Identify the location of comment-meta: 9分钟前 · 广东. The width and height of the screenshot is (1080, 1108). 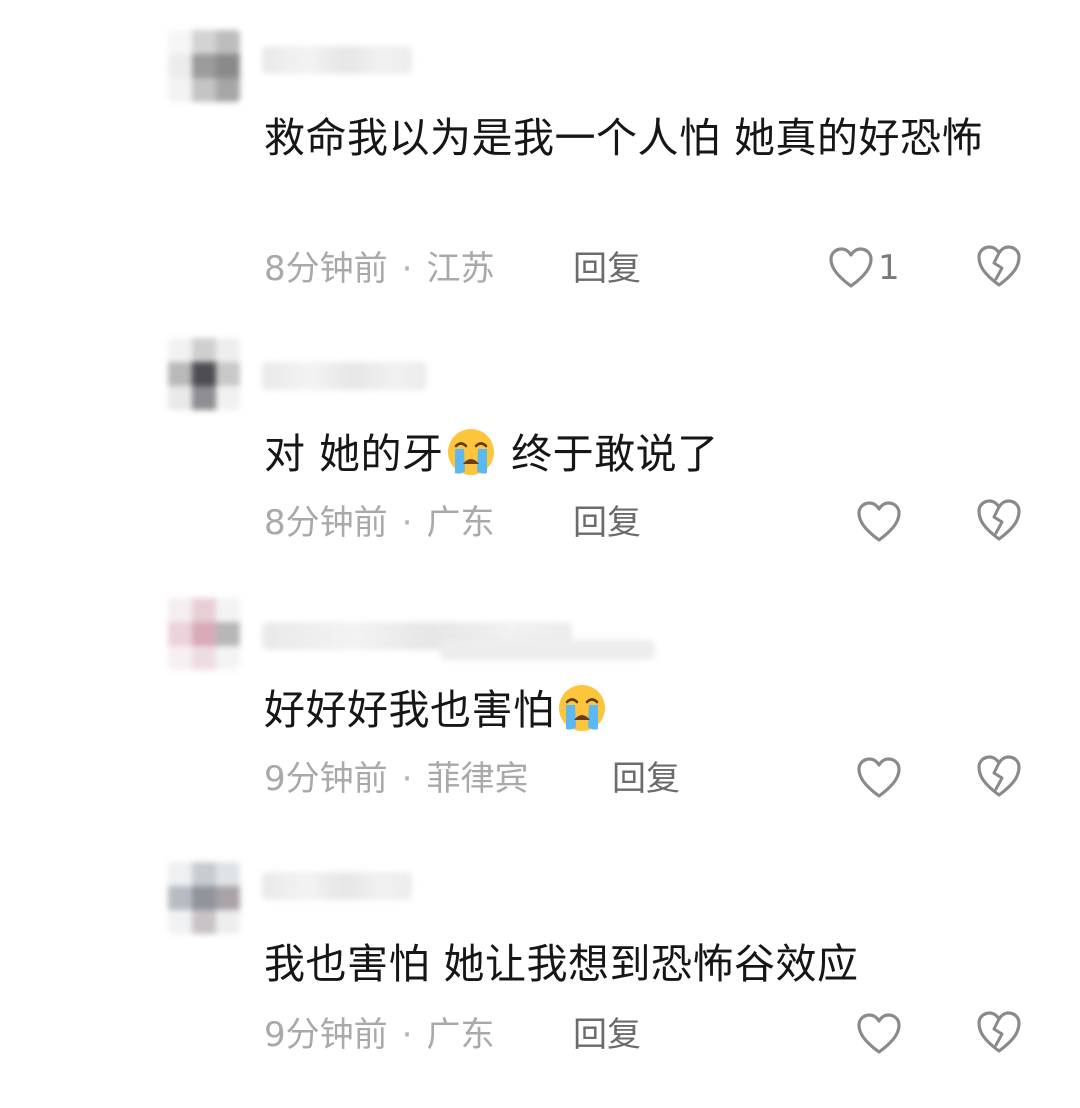
(379, 1035).